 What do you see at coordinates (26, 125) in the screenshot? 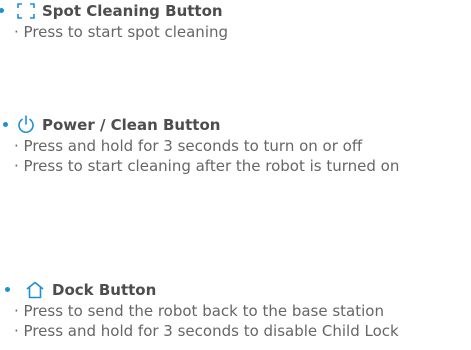
I see `power-icon` at bounding box center [26, 125].